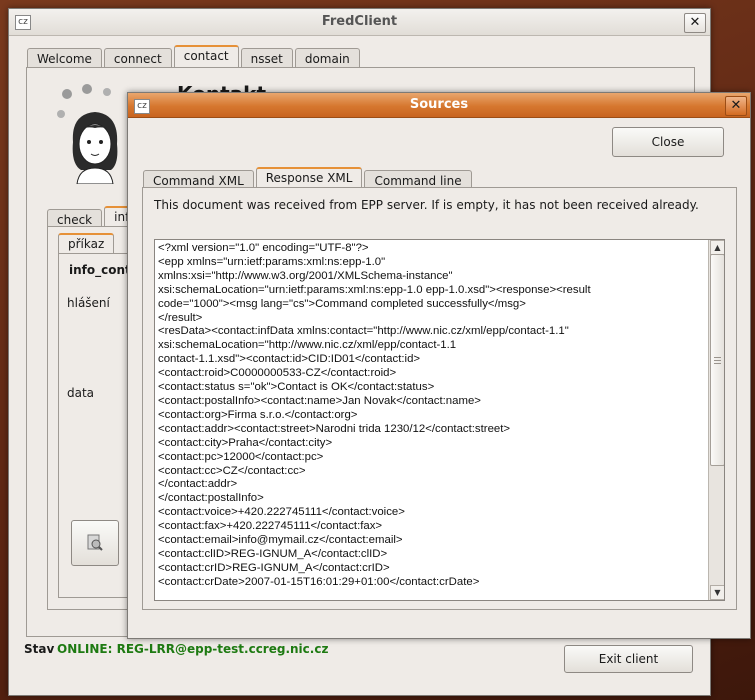 This screenshot has width=755, height=700. I want to click on report-label: hlášení, so click(88, 303).